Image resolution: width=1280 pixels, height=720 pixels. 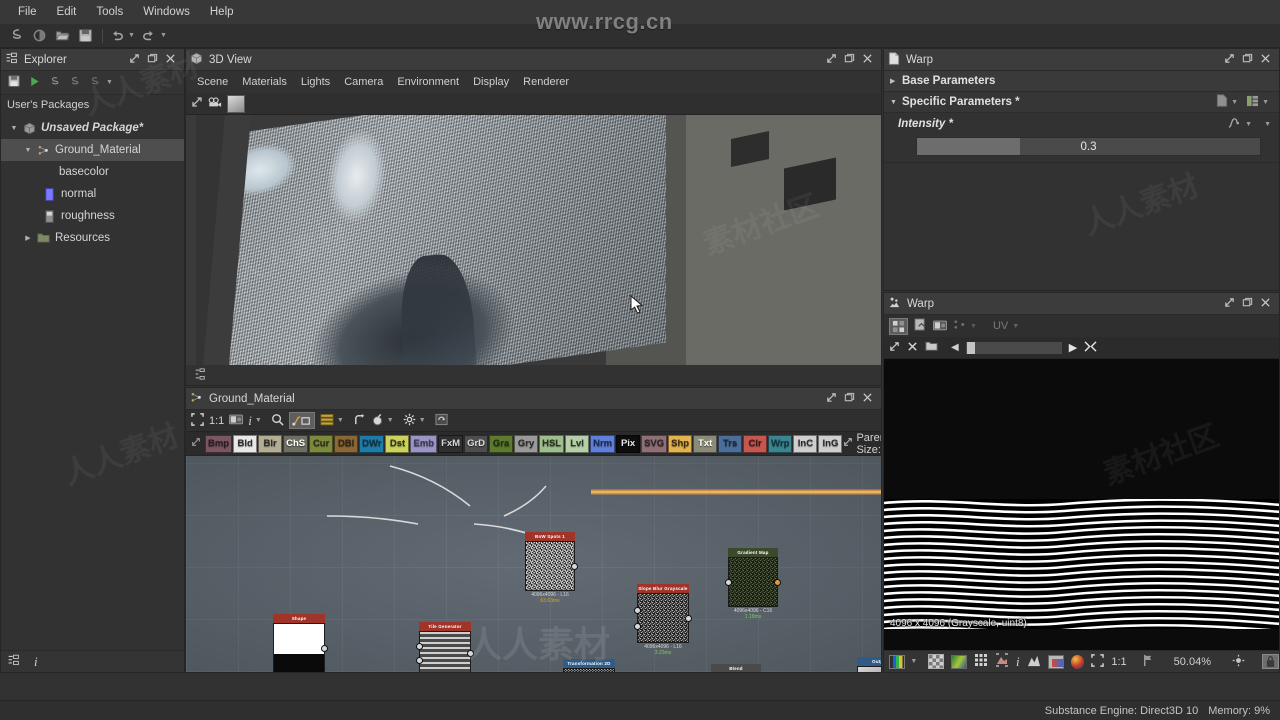 I want to click on collapse-icon, so click(x=1090, y=347).